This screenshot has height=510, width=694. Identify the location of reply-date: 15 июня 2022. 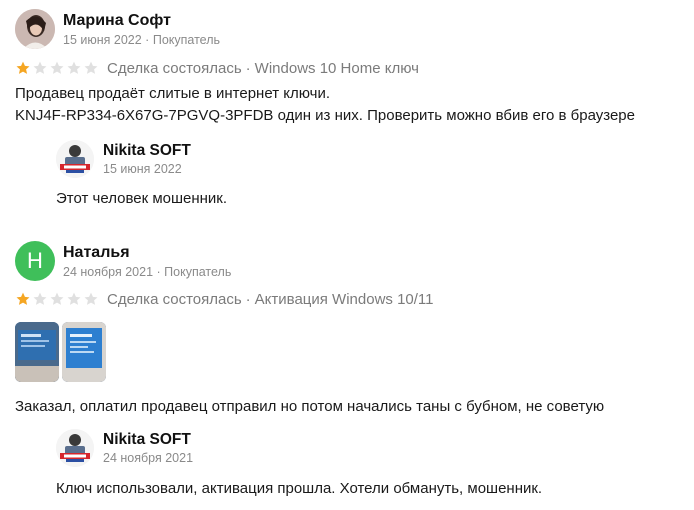
(142, 169).